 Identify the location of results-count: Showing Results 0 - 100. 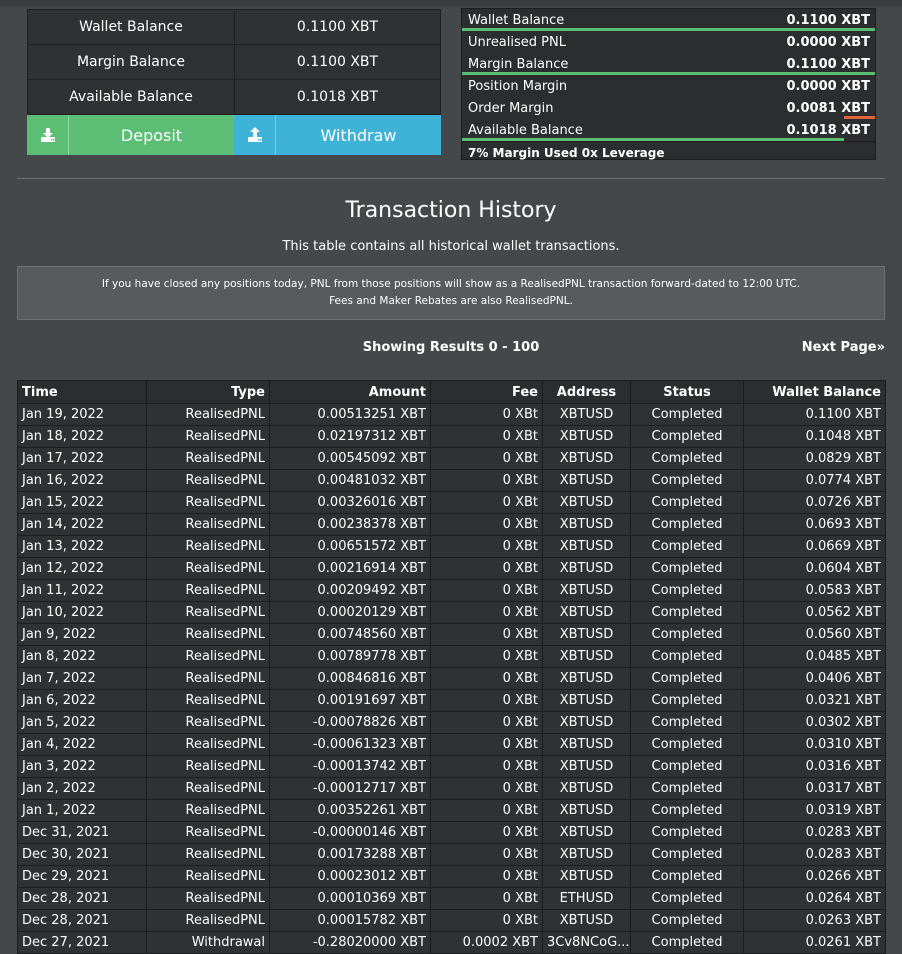
(451, 347).